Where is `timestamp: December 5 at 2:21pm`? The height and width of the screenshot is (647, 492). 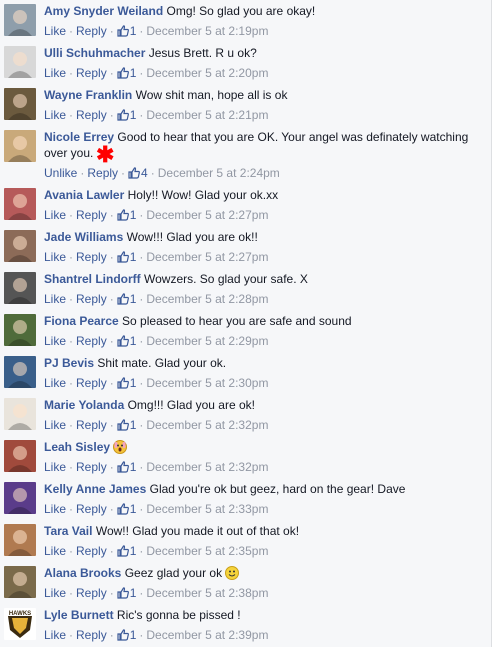
timestamp: December 5 at 2:21pm is located at coordinates (207, 115).